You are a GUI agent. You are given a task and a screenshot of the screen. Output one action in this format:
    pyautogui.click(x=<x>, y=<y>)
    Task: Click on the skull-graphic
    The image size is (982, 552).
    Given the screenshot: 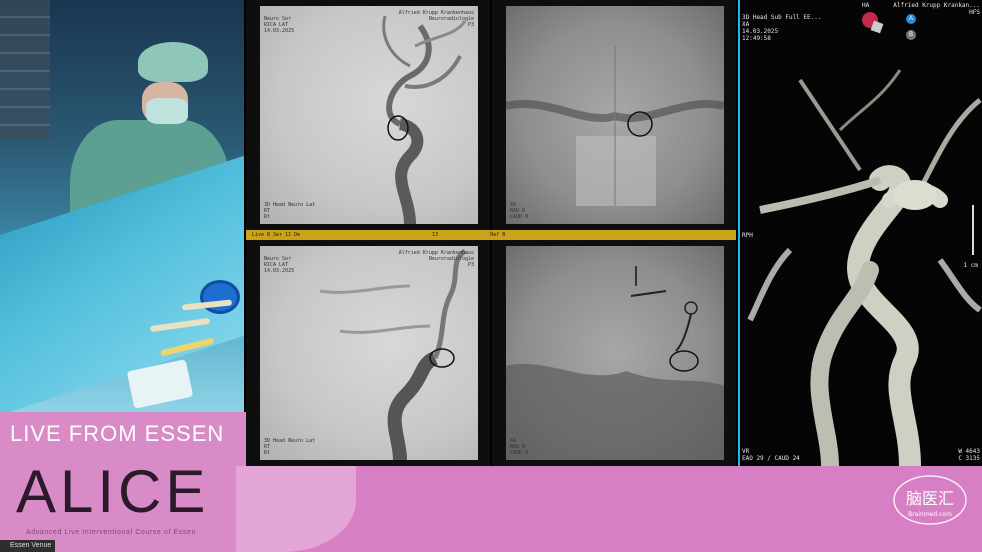 What is the action you would take?
    pyautogui.click(x=615, y=126)
    